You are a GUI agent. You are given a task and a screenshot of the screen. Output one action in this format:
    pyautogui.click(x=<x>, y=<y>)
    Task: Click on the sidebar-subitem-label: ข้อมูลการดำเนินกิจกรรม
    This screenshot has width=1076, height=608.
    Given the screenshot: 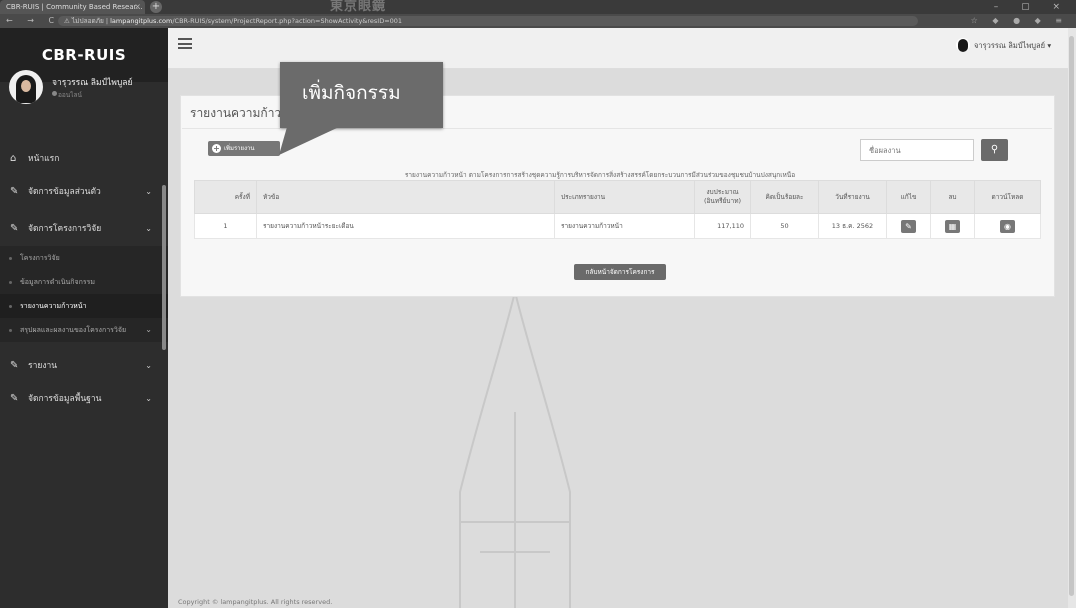 What is the action you would take?
    pyautogui.click(x=57, y=282)
    